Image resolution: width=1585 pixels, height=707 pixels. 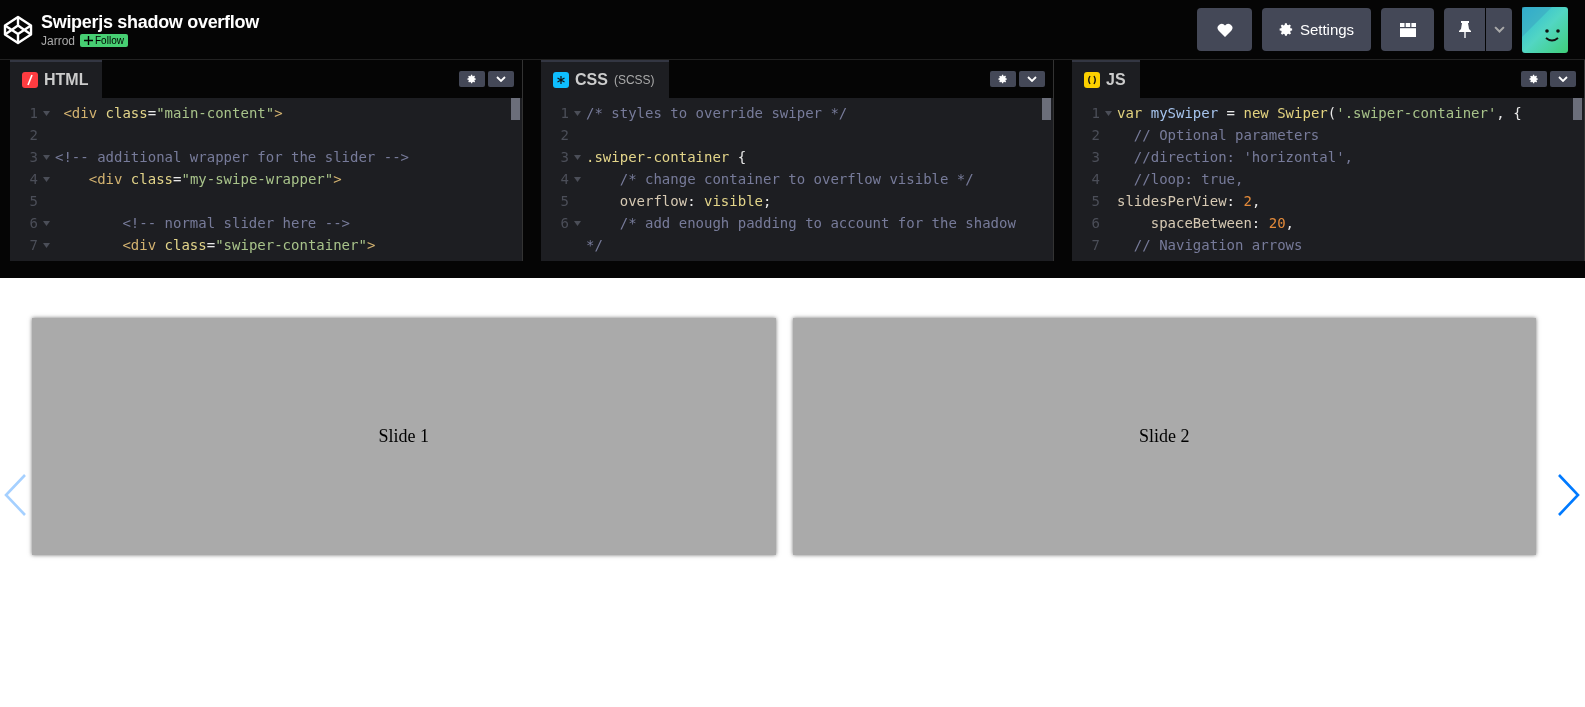 What do you see at coordinates (1221, 223) in the screenshot?
I see `code-line: spaceBetween: 20,` at bounding box center [1221, 223].